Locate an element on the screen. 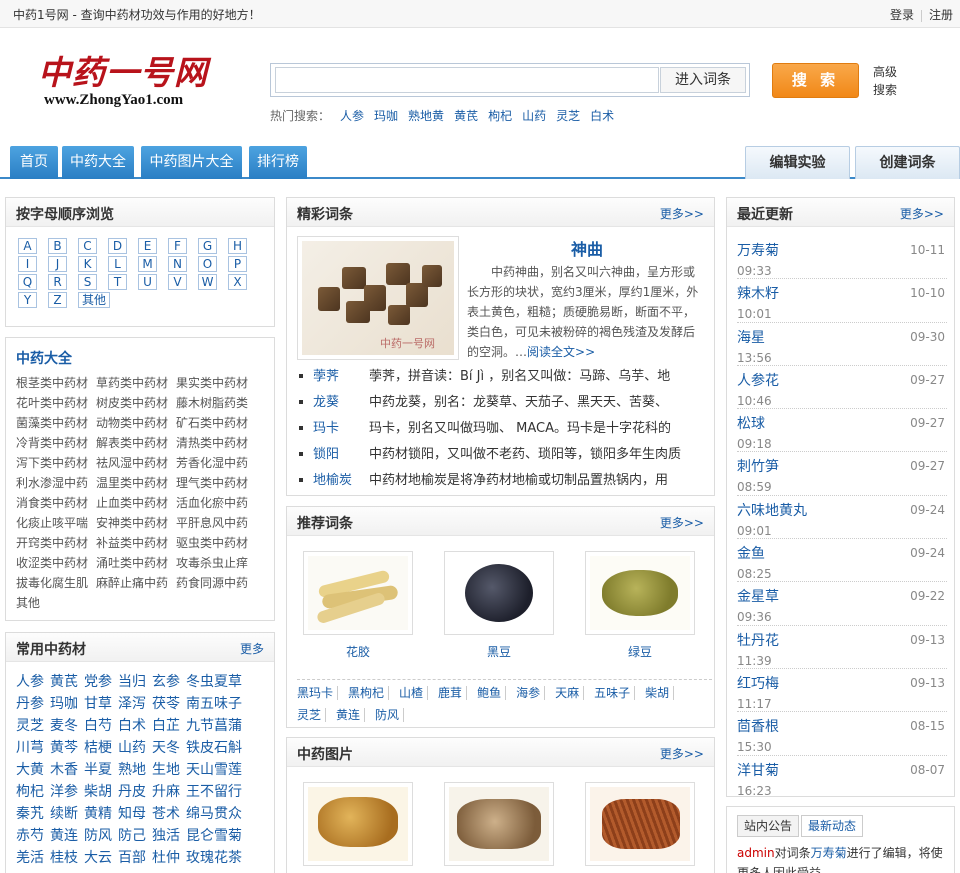  herb-link: 绵马贯众 is located at coordinates (214, 814).